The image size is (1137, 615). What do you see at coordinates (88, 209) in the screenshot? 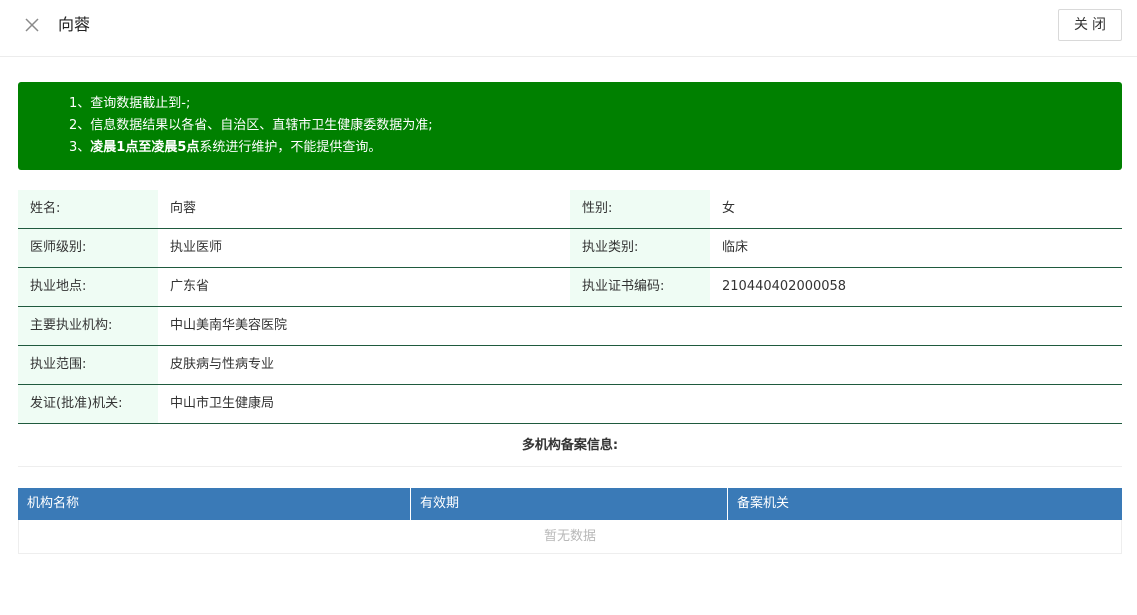
I see `name-label: 姓名:` at bounding box center [88, 209].